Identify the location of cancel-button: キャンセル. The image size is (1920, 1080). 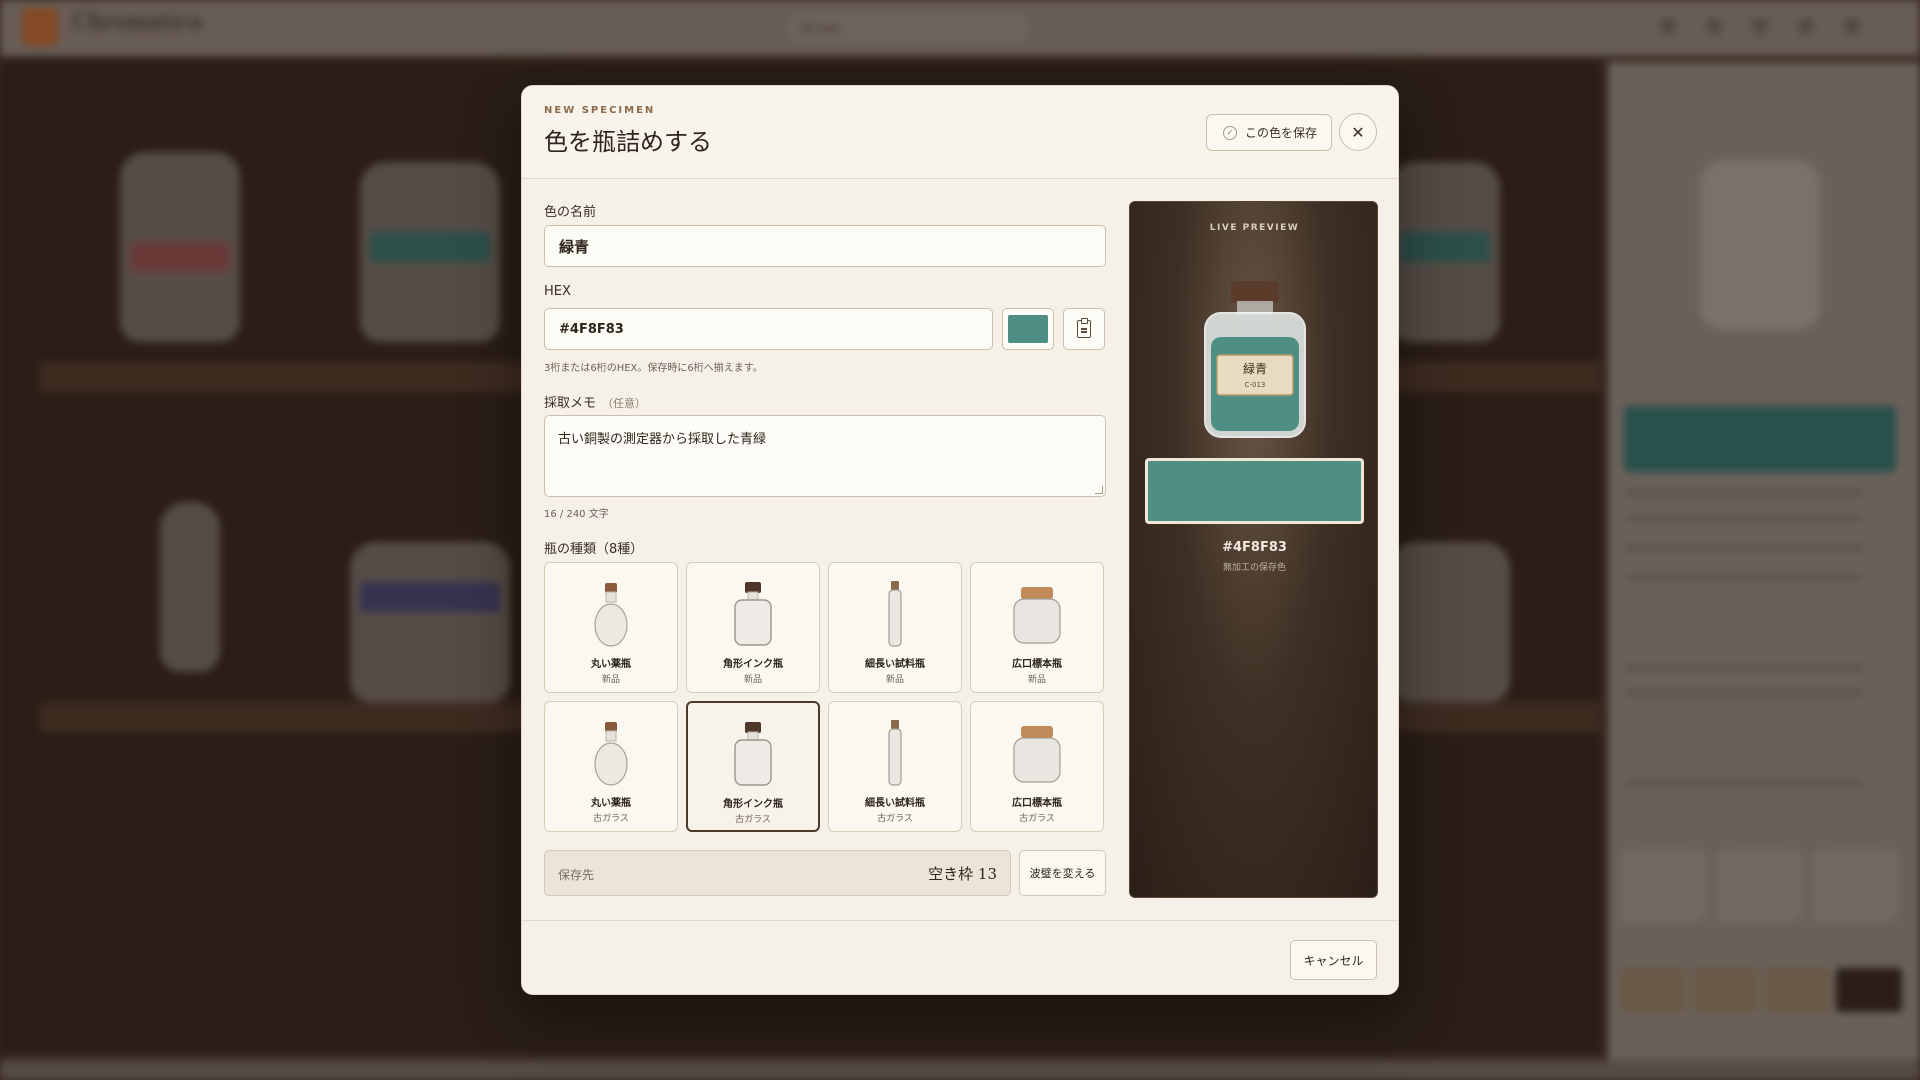
(1333, 960).